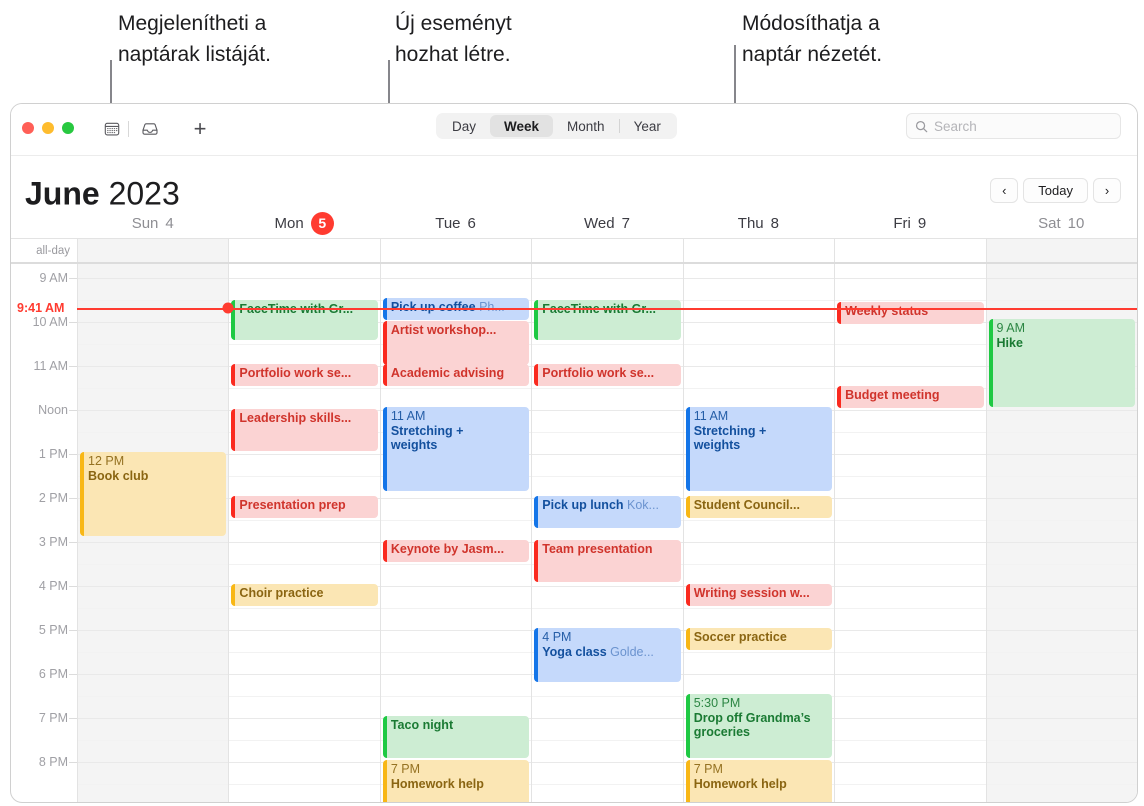 The image size is (1144, 806). Describe the element at coordinates (607, 250) in the screenshot. I see `all-day-cell-wed` at that location.